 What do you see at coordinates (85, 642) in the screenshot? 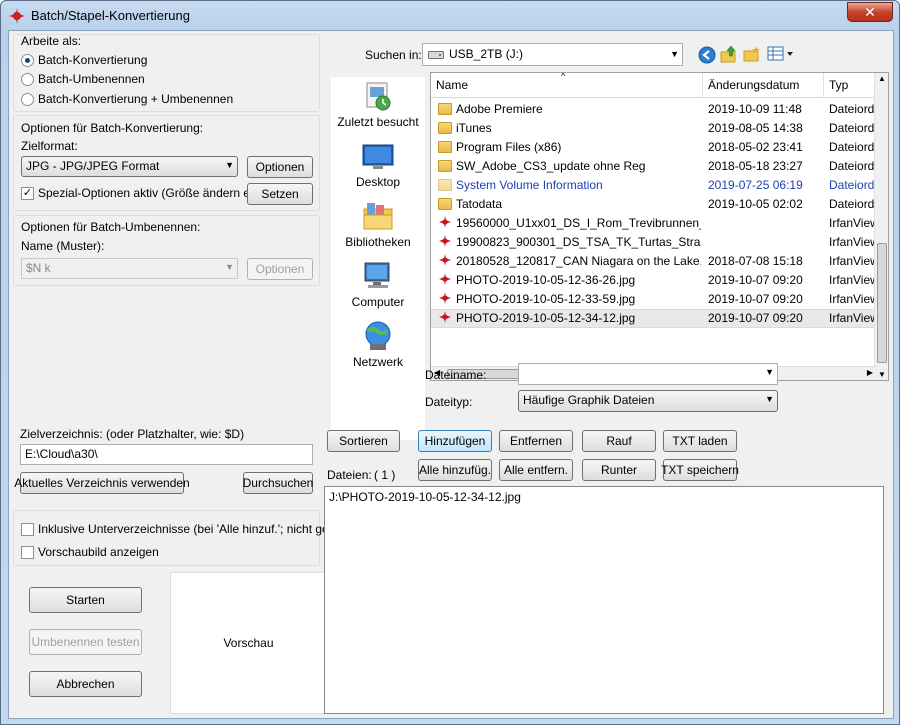
I see `umbenennen-testen-button: Umbenennen testen` at bounding box center [85, 642].